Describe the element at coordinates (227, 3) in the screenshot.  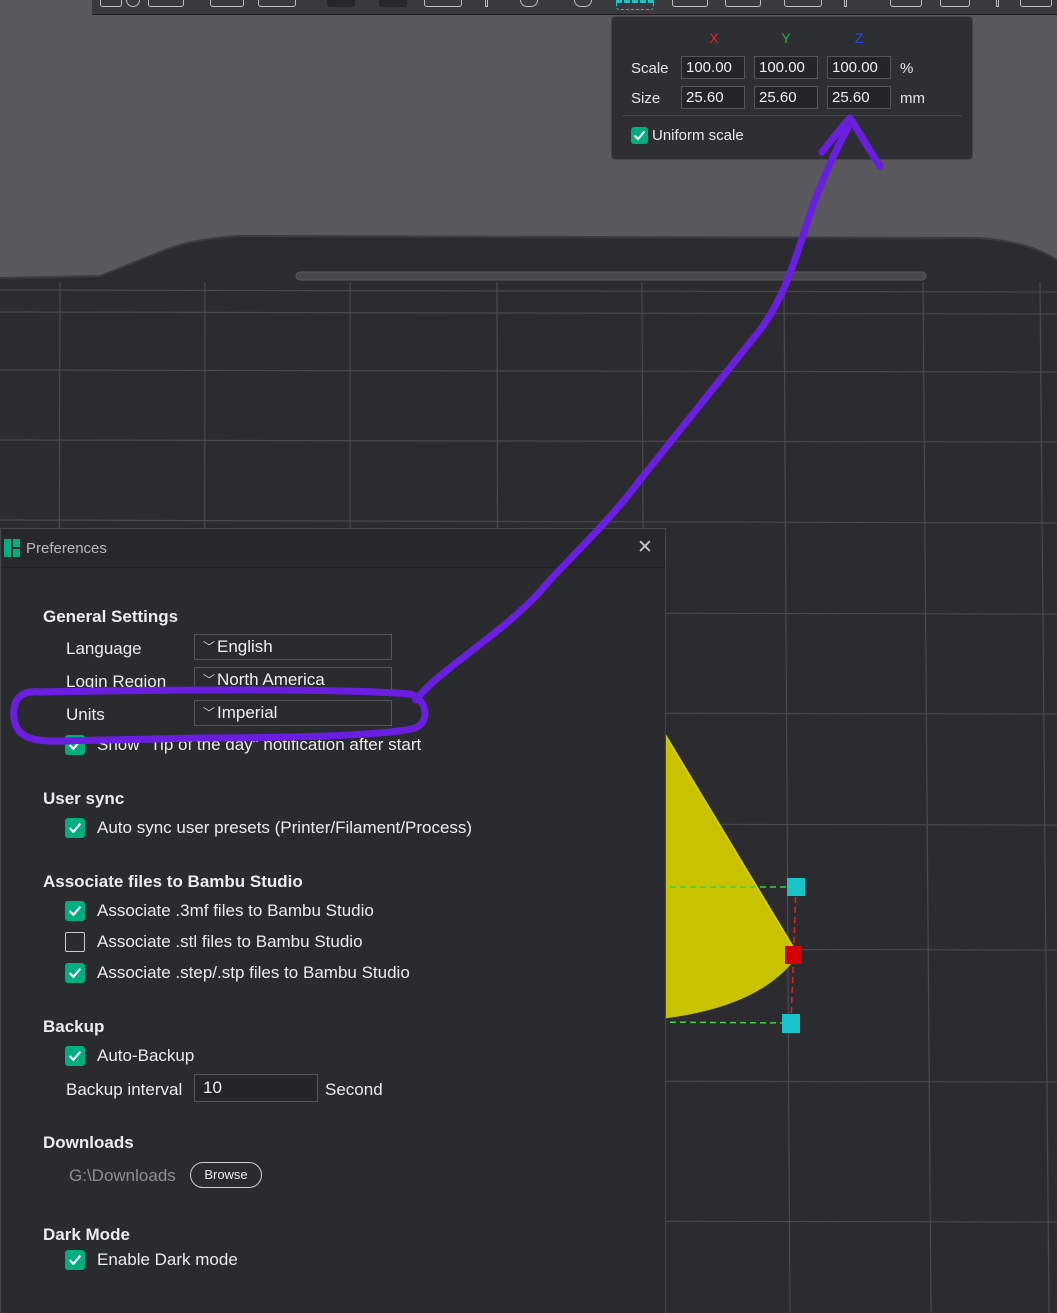
I see `plate-icon` at that location.